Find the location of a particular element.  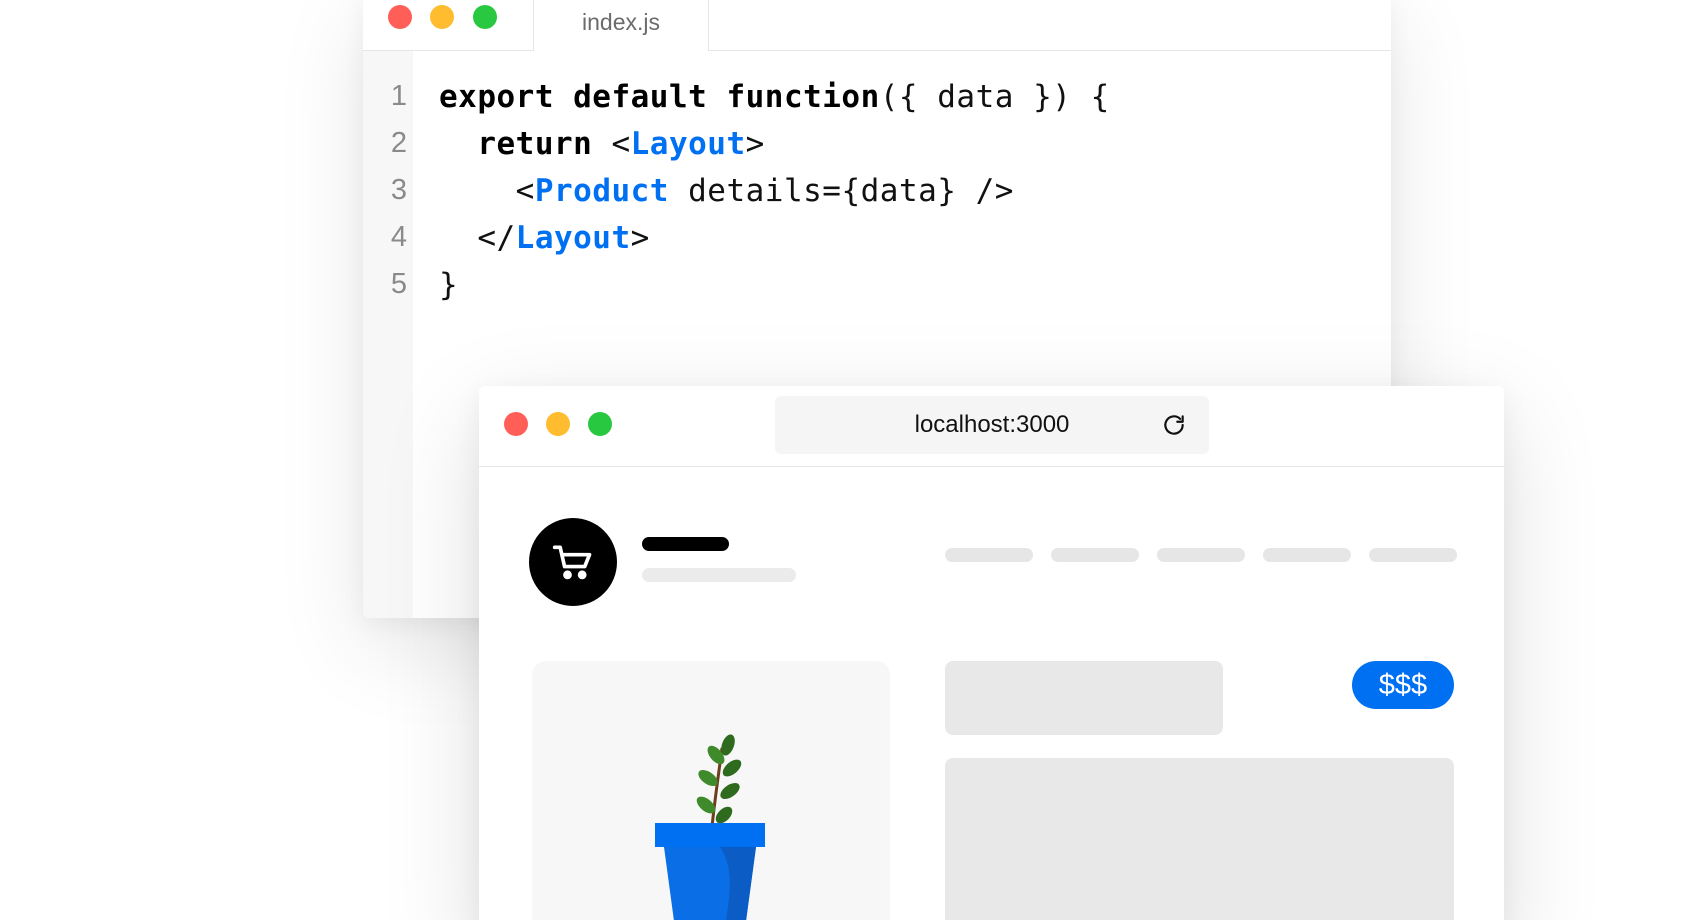

browser-titlebar: localhost:3000 is located at coordinates (991, 426).